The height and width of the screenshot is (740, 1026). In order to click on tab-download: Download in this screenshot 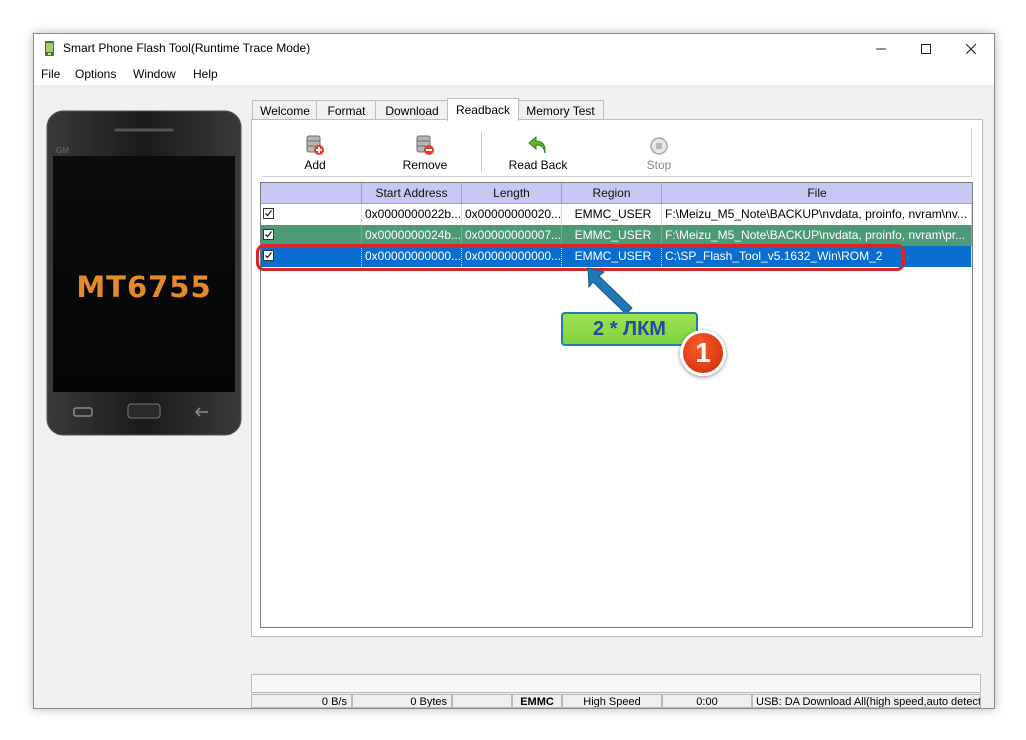, I will do `click(412, 110)`.